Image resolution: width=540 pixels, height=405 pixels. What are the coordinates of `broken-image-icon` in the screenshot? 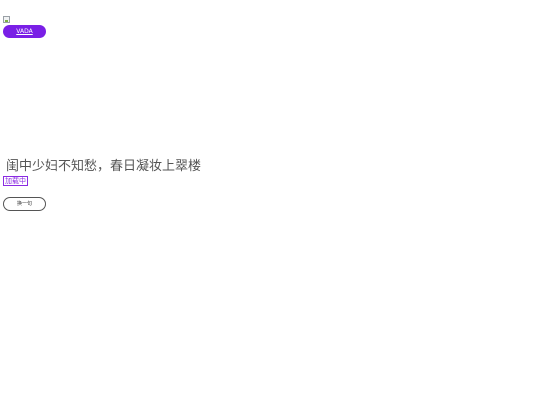 It's located at (6, 19).